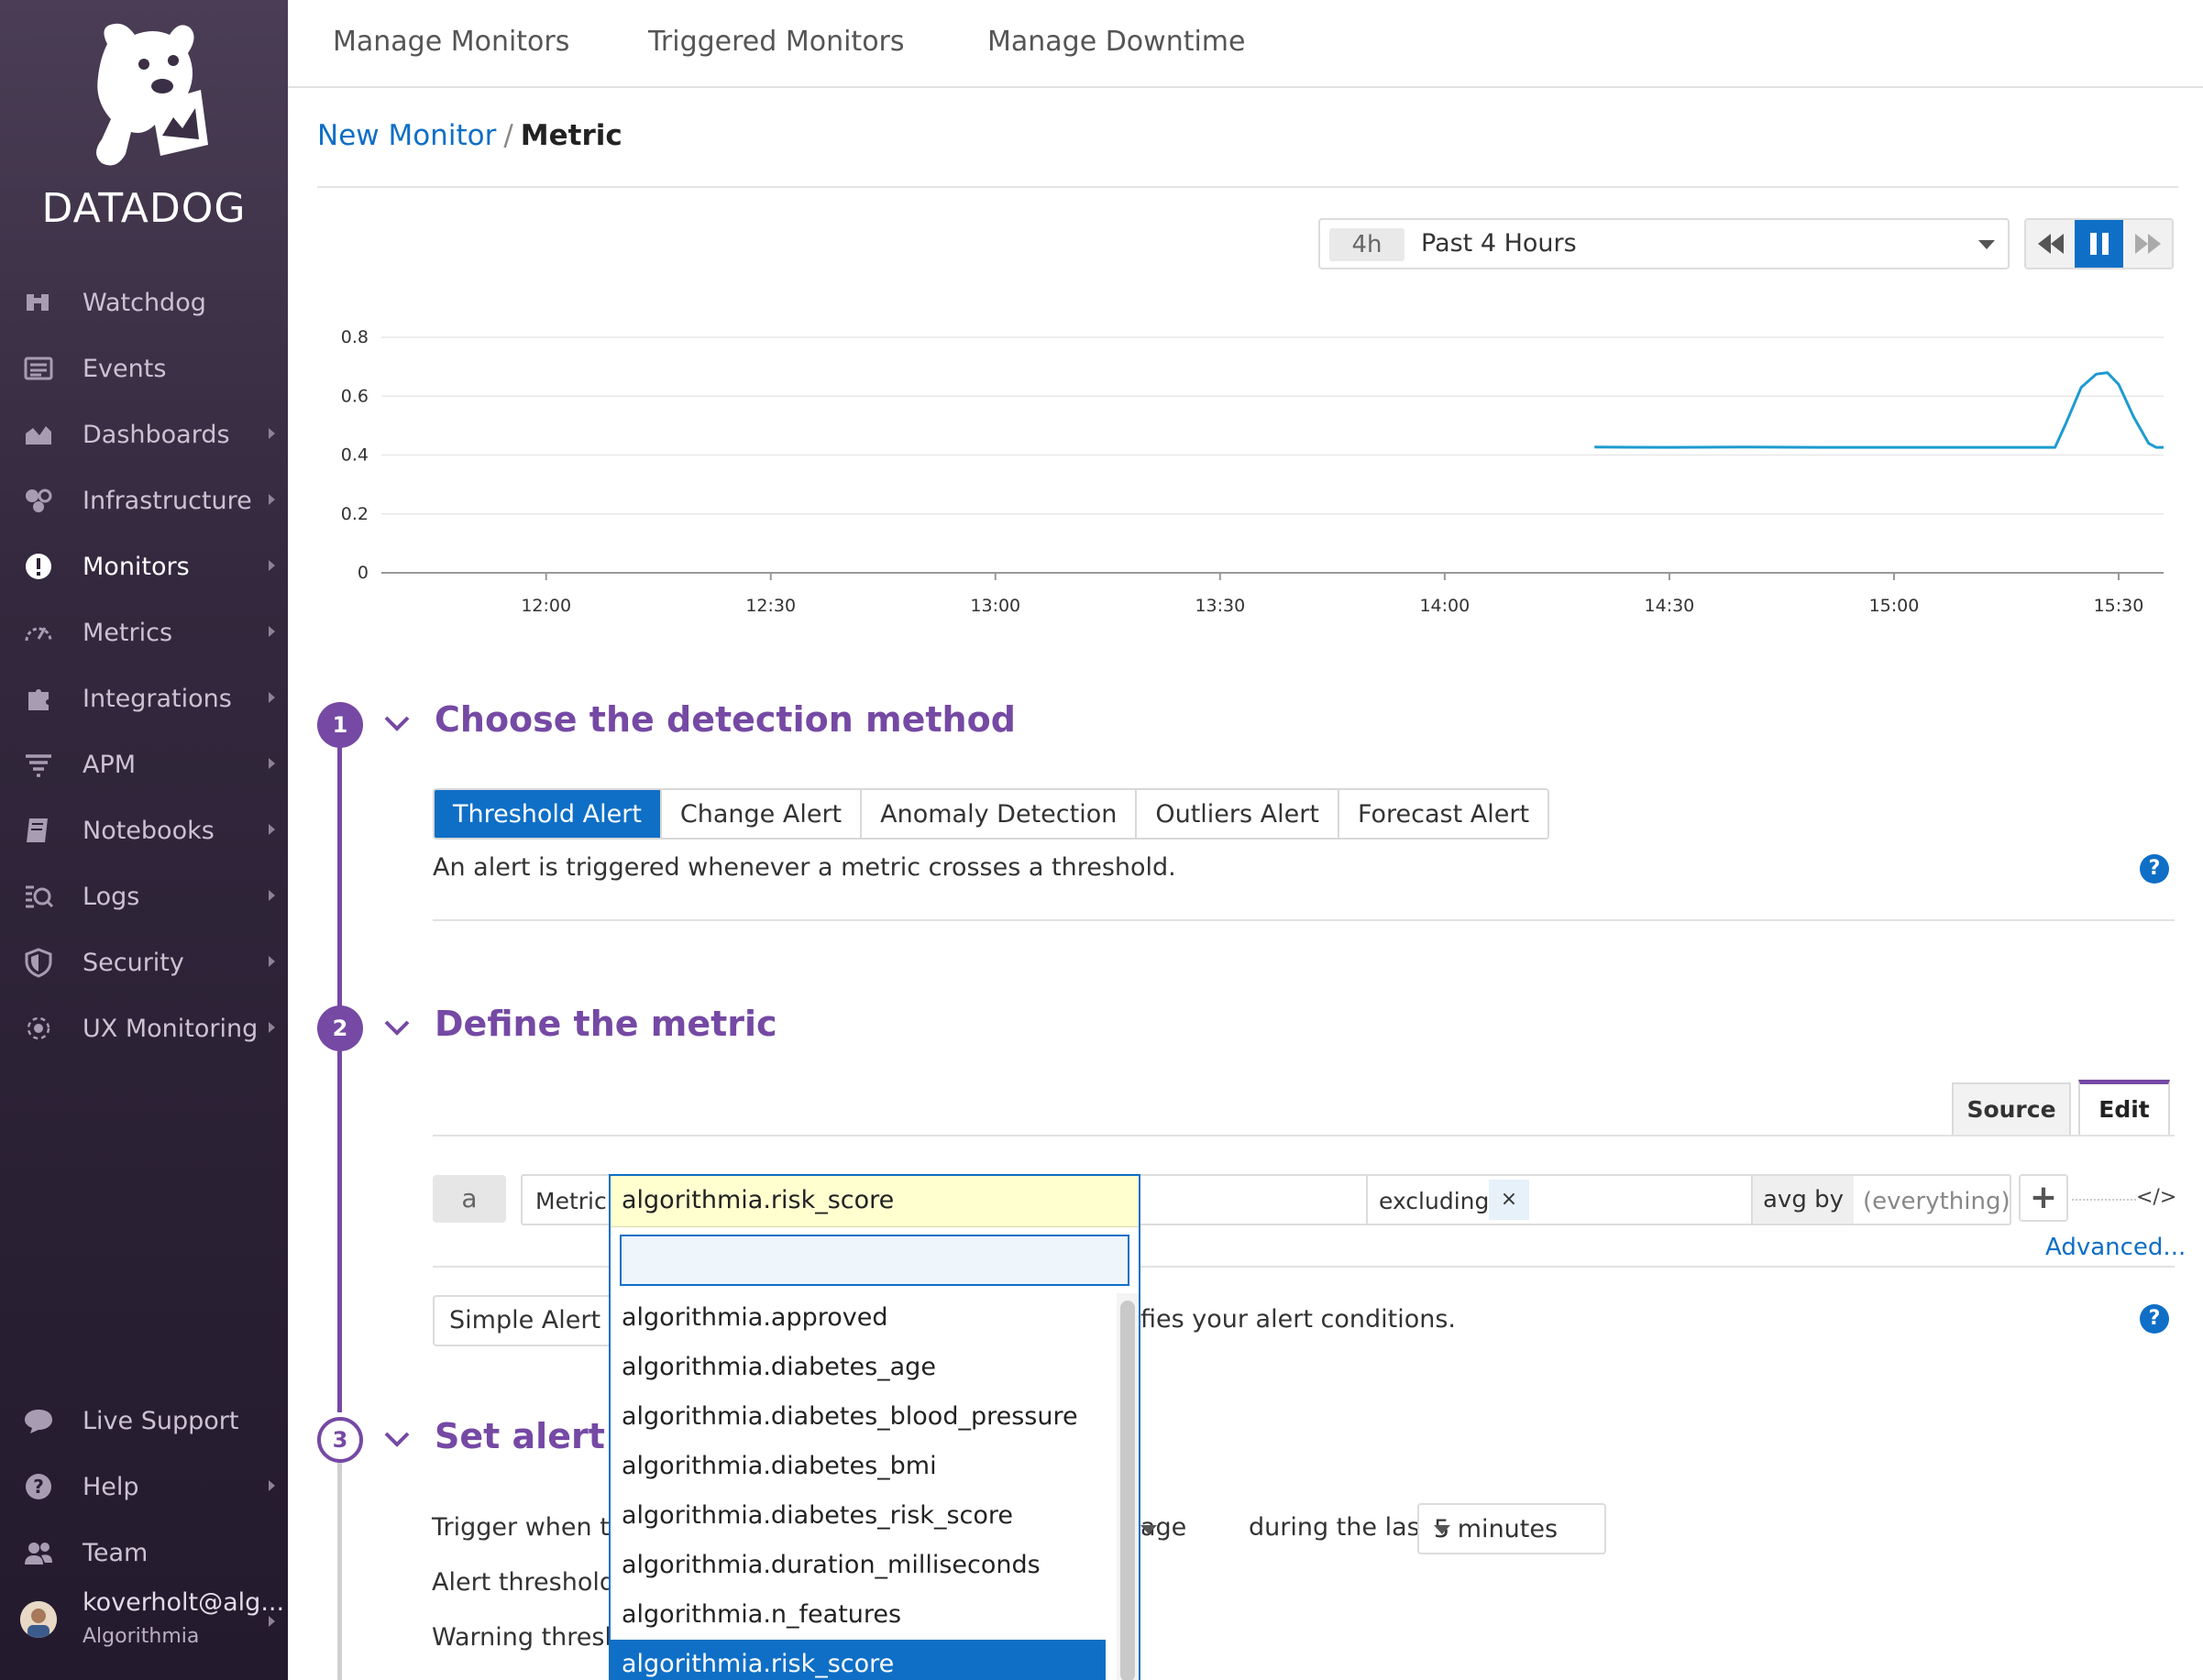 This screenshot has height=1680, width=2203. What do you see at coordinates (2043, 1198) in the screenshot?
I see `add-function-button: +` at bounding box center [2043, 1198].